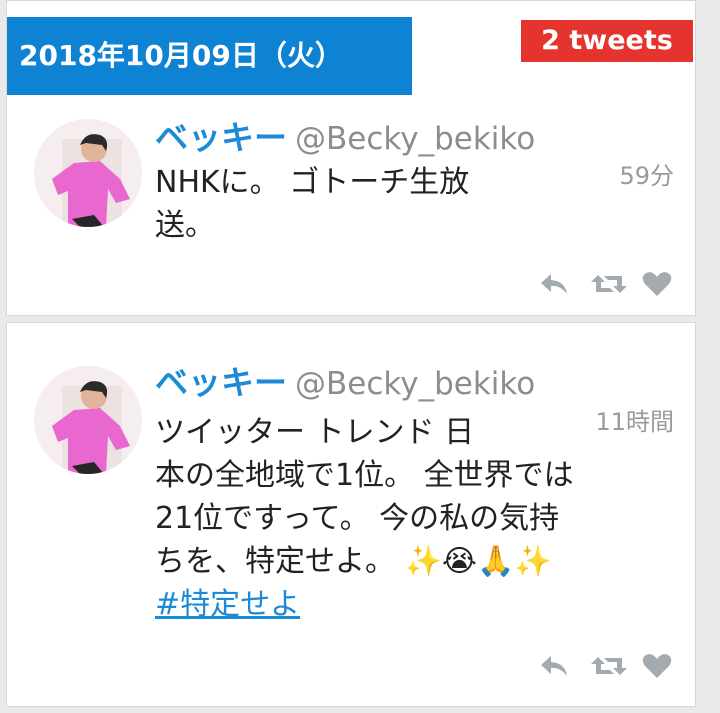  I want to click on tweet-text-line: 送。, so click(185, 225).